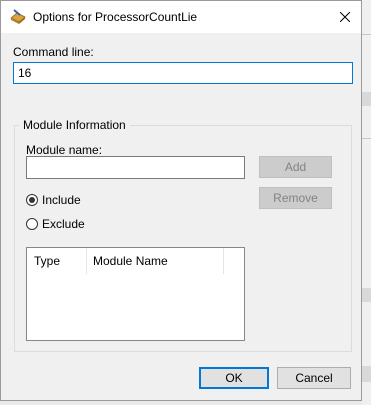  What do you see at coordinates (135, 167) in the screenshot?
I see `module-name-input` at bounding box center [135, 167].